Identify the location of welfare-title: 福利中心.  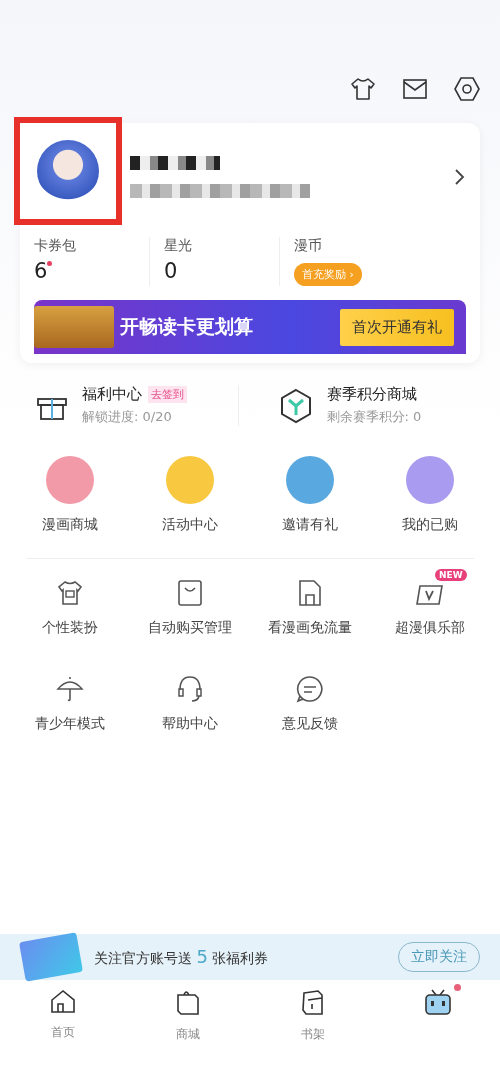
(112, 394).